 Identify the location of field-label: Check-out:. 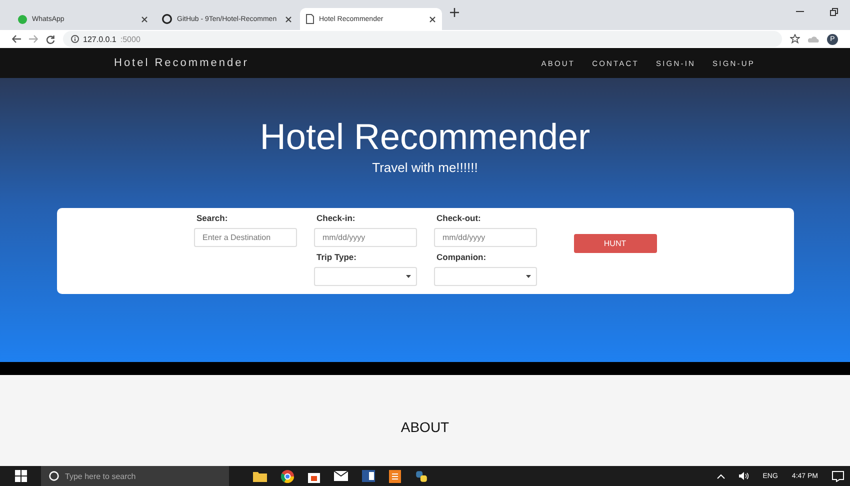
(459, 218).